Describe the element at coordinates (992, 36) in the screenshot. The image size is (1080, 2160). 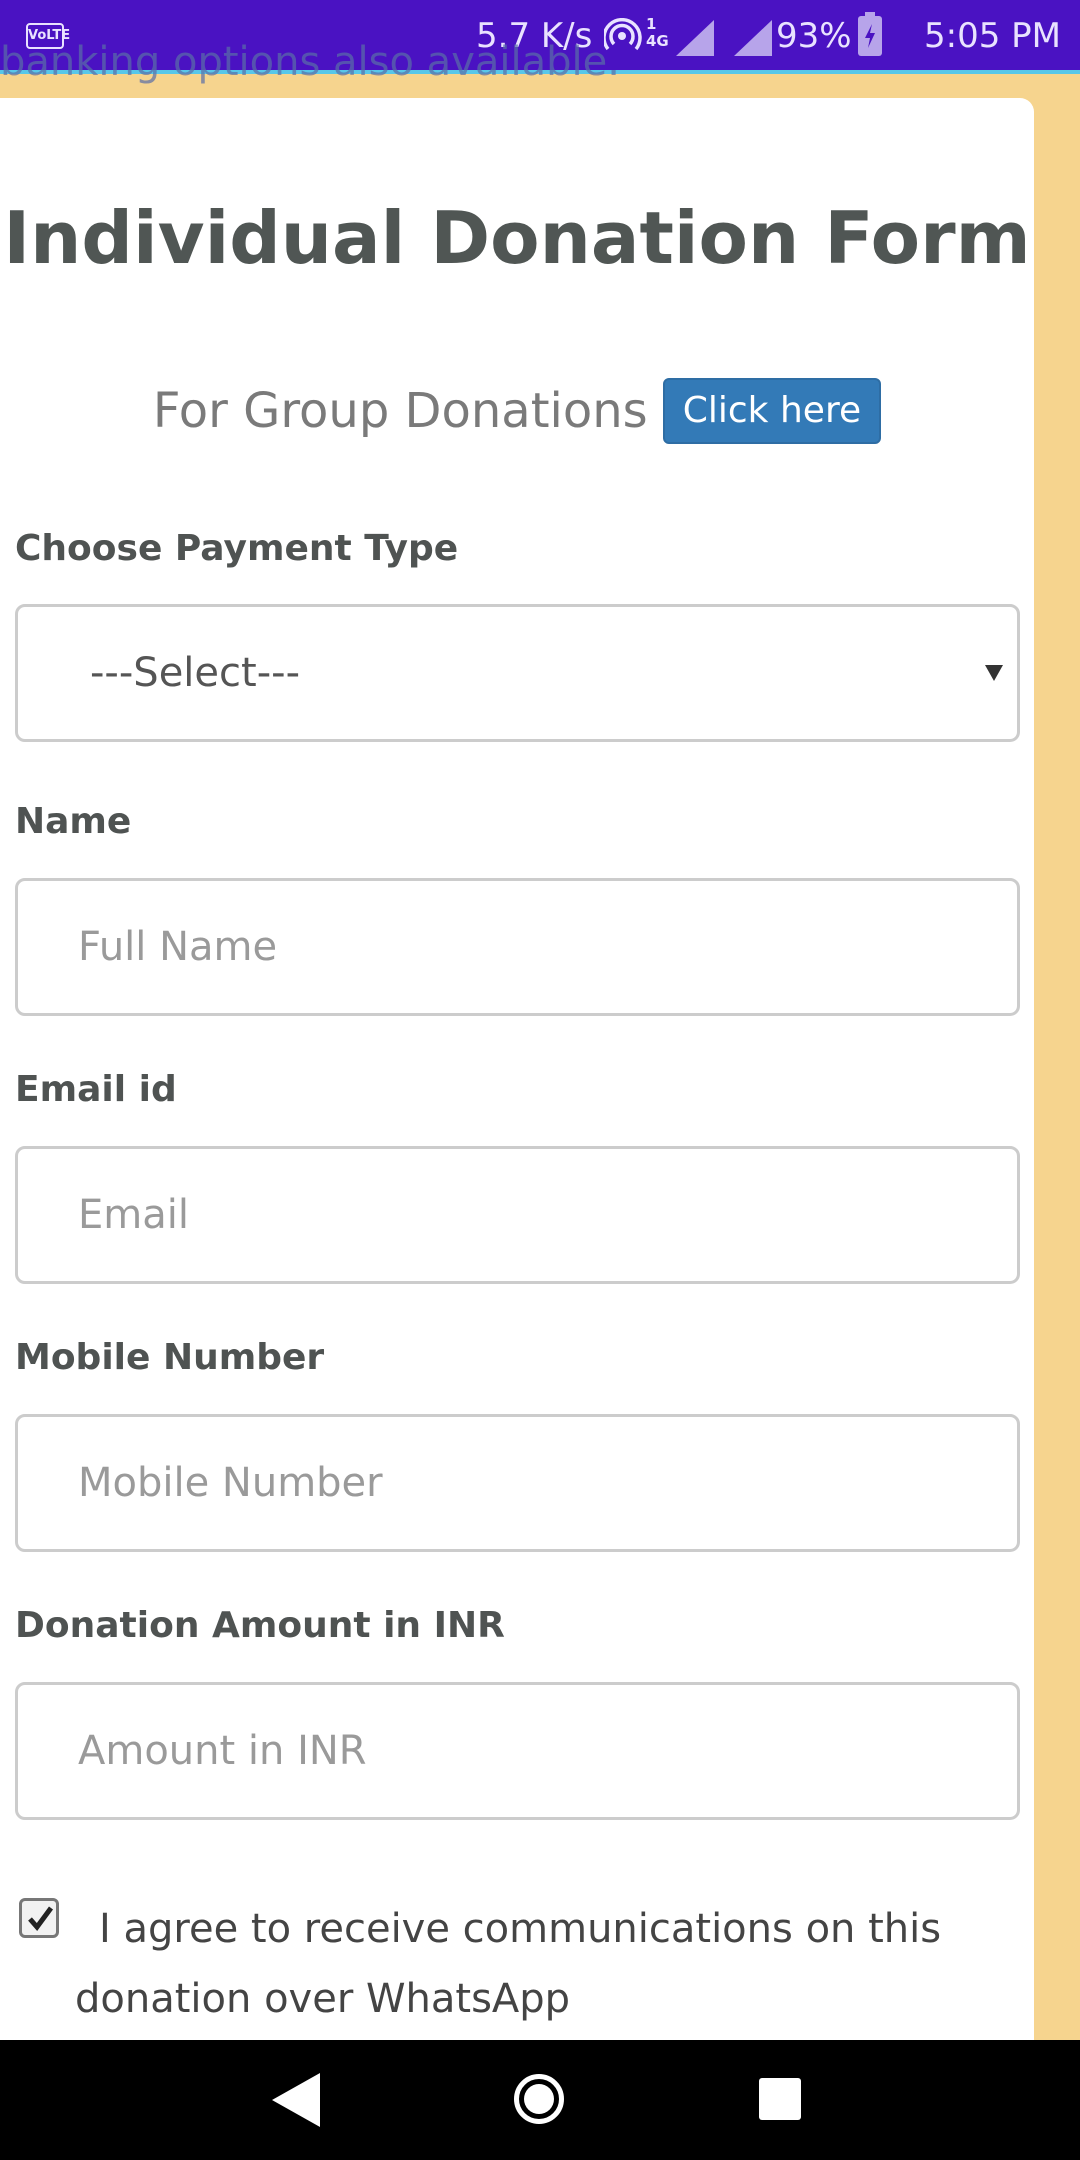
I see `clock: 5:05 PM` at that location.